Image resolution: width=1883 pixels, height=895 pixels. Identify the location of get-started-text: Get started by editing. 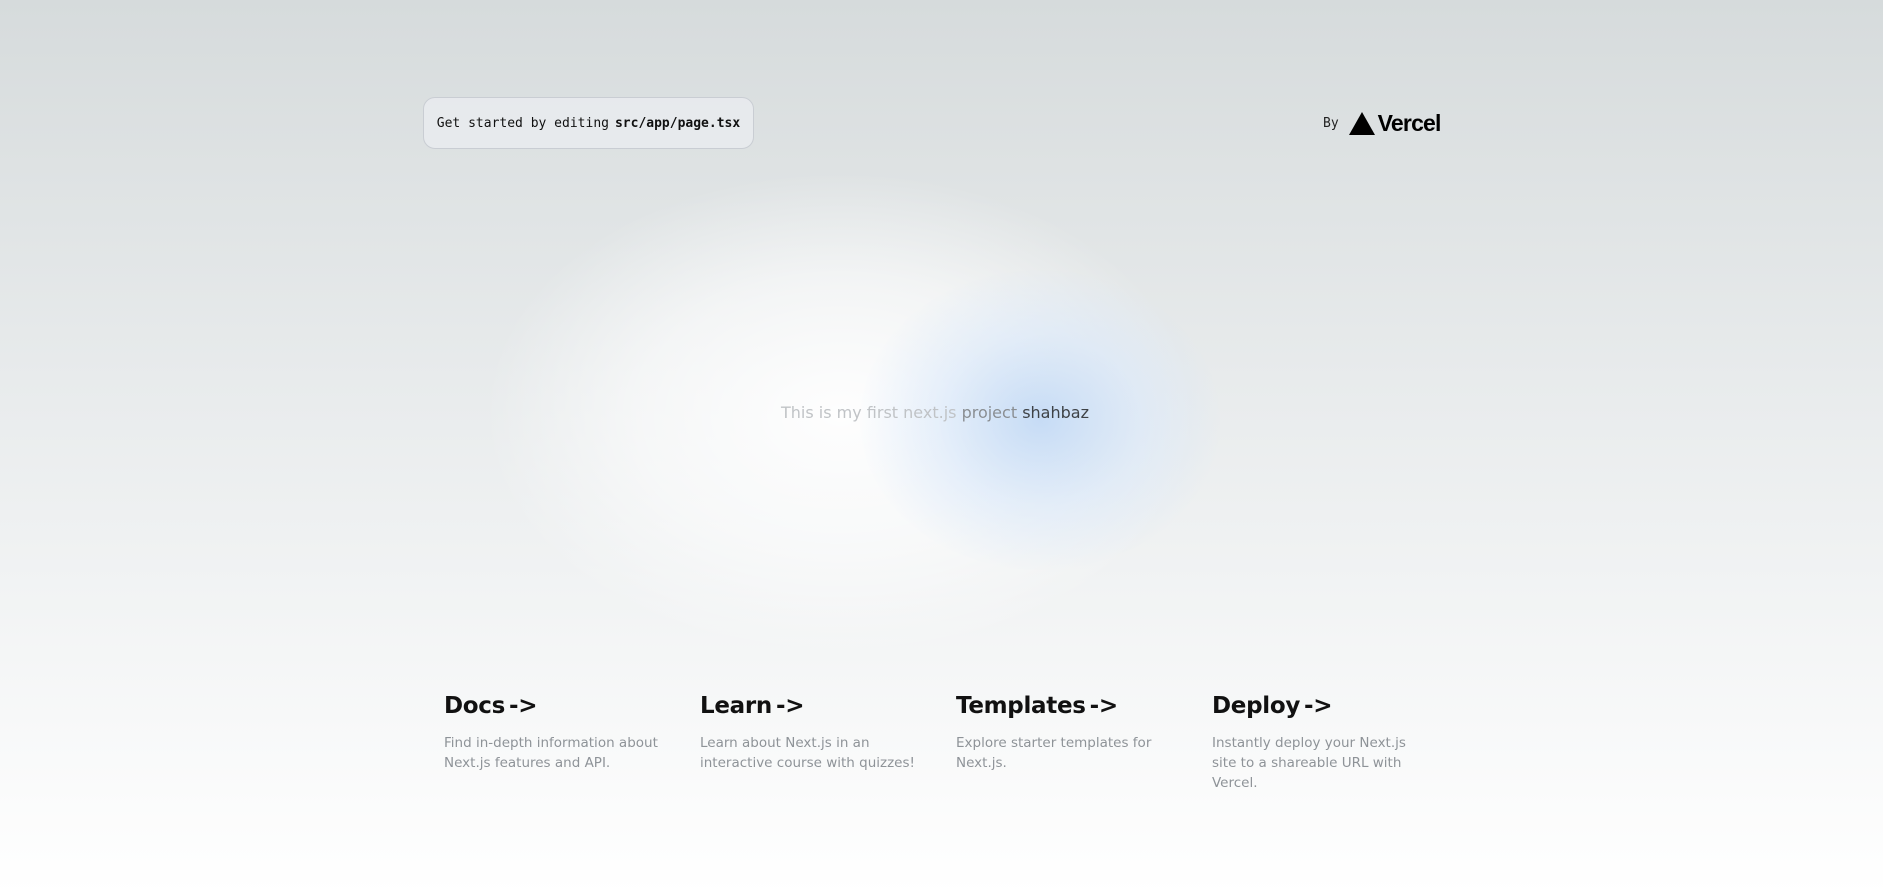
(522, 123).